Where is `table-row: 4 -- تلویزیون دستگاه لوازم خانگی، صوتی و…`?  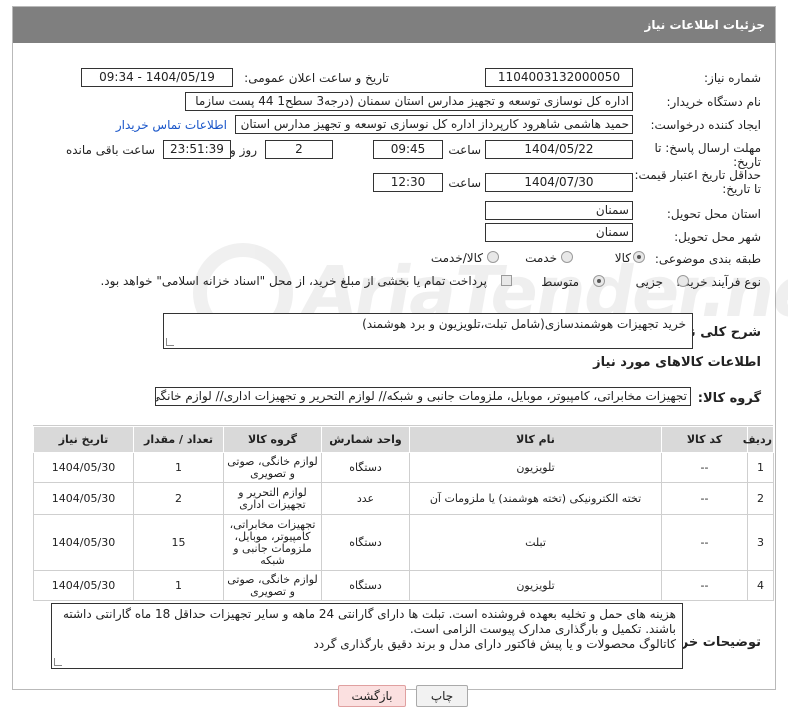 table-row: 4 -- تلویزیون دستگاه لوازم خانگی، صوتی و… is located at coordinates (403, 585).